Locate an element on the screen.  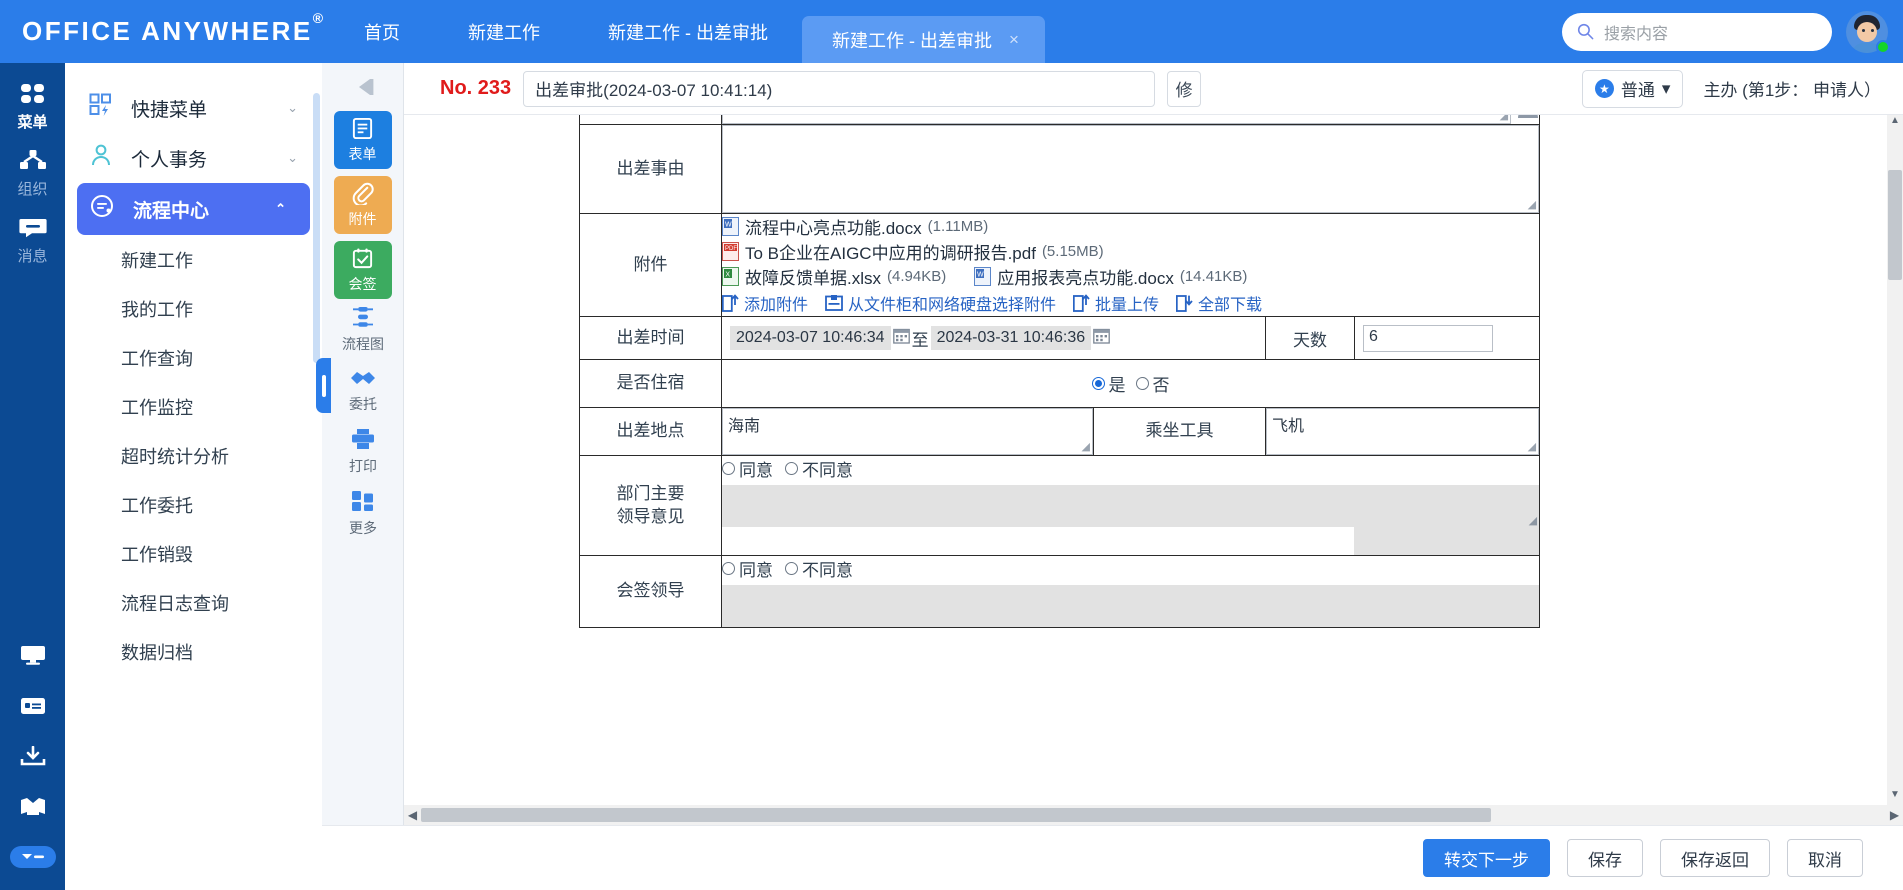
urgency-select: ★ 普通 ▾ is located at coordinates (1632, 88).